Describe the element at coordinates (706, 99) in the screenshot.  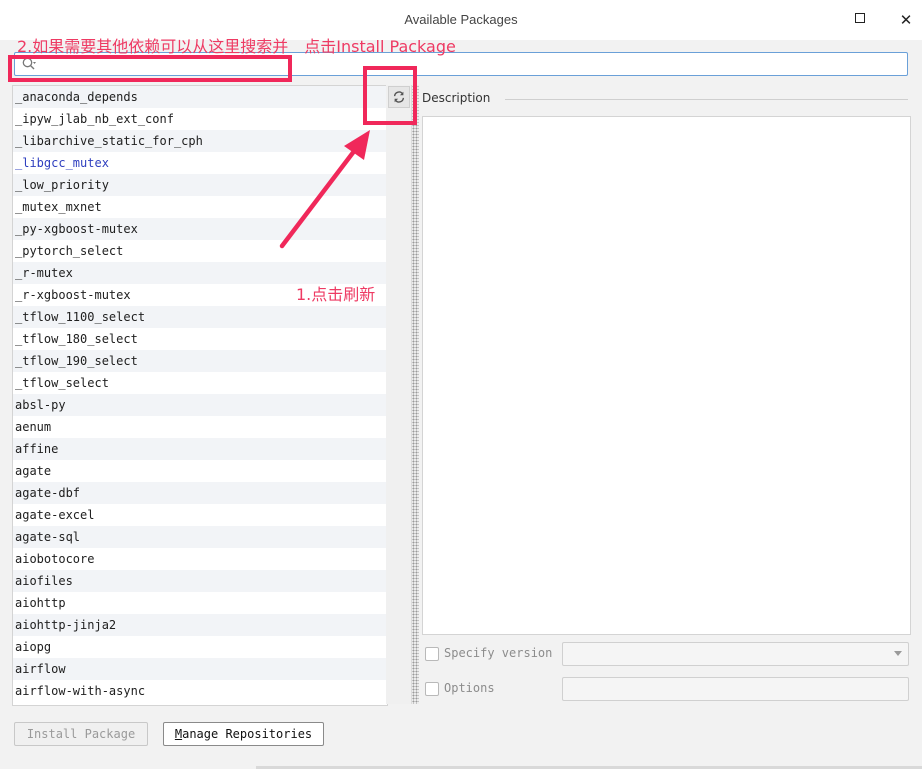
I see `description-divider` at that location.